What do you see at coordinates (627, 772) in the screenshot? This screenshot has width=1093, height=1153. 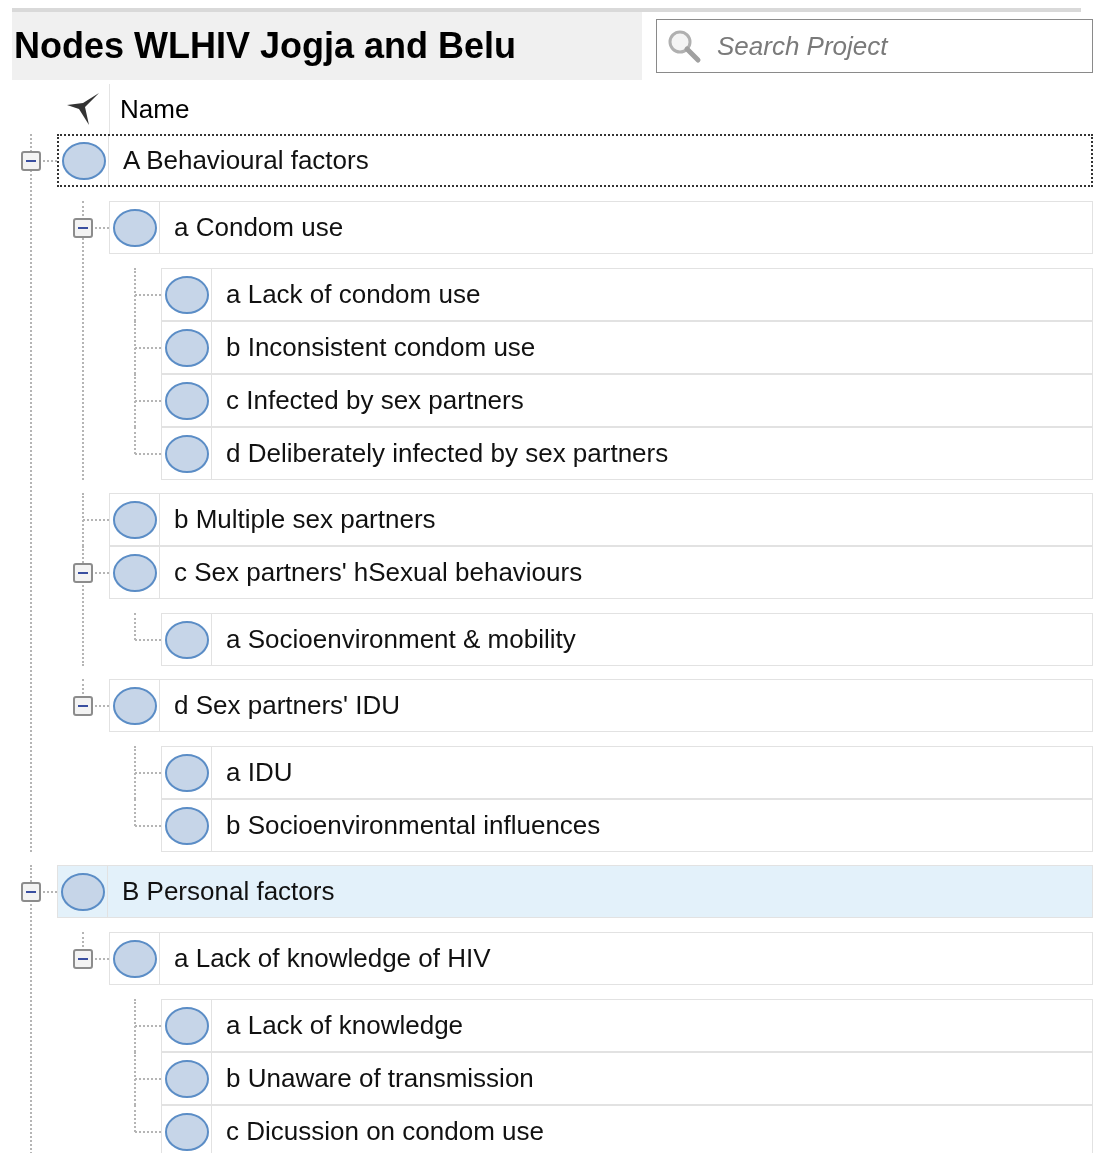 I see `node-row: a IDU` at bounding box center [627, 772].